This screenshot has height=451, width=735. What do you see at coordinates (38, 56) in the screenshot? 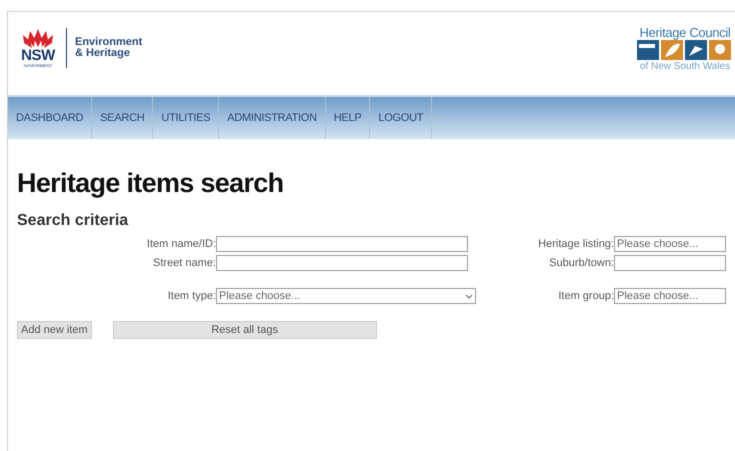
I see `logo-wordmark: NSW` at bounding box center [38, 56].